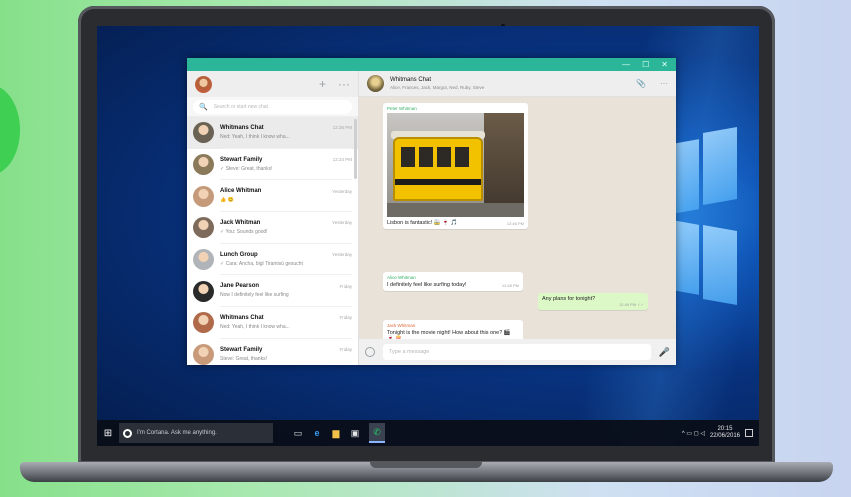  I want to click on message-sender: Peter Whitman, so click(402, 108).